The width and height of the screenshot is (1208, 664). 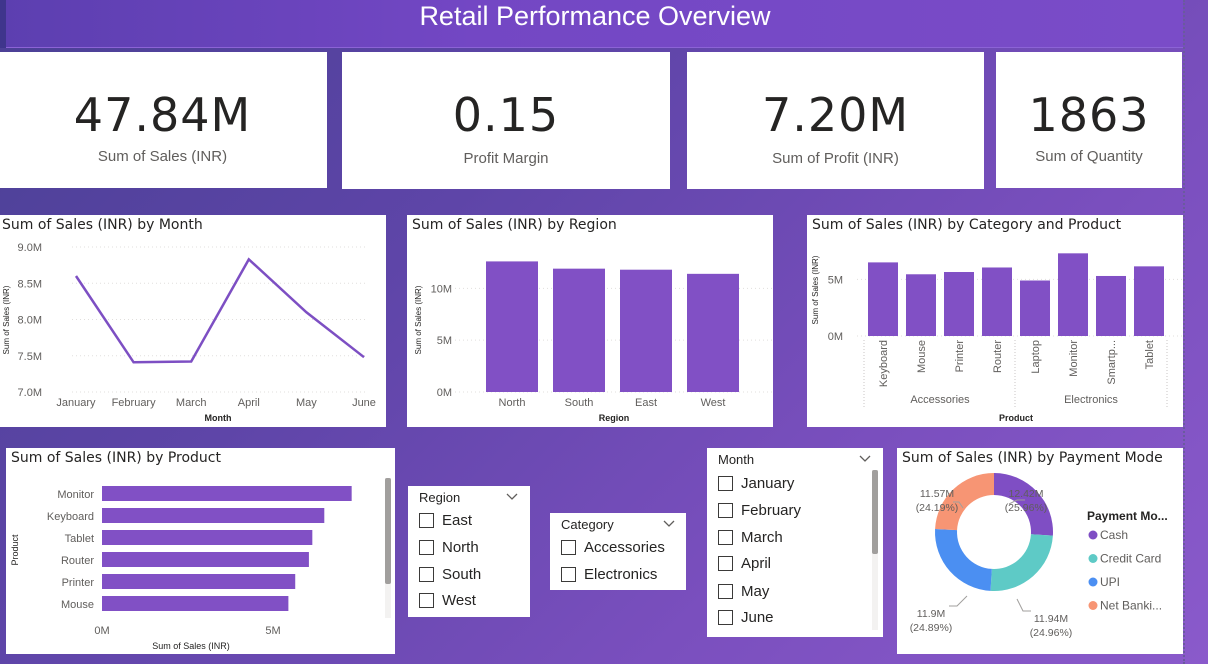 I want to click on slicer-region-item-south: South, so click(x=450, y=574).